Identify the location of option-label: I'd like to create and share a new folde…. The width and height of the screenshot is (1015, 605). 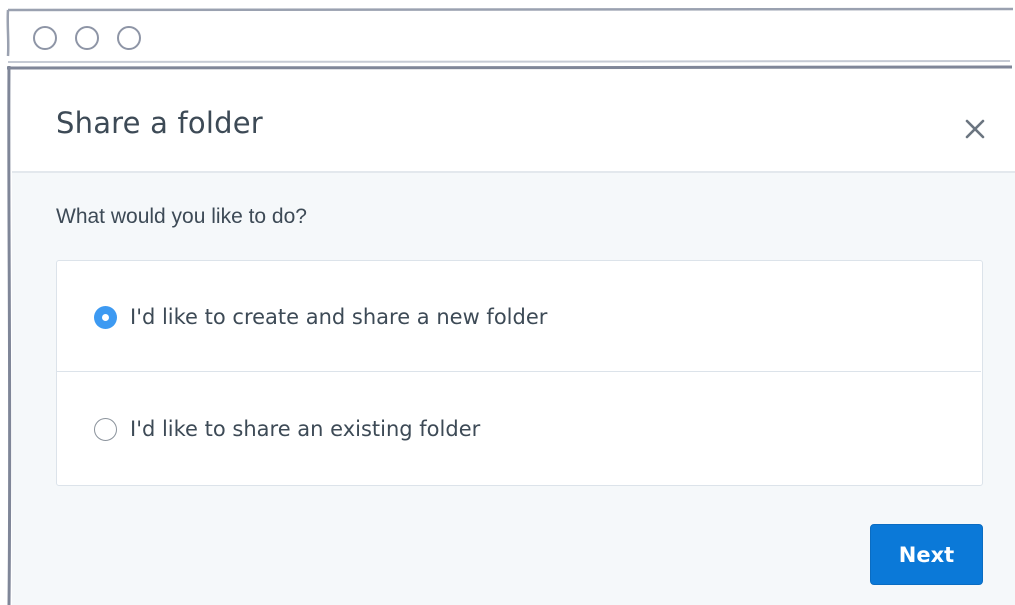
(339, 317).